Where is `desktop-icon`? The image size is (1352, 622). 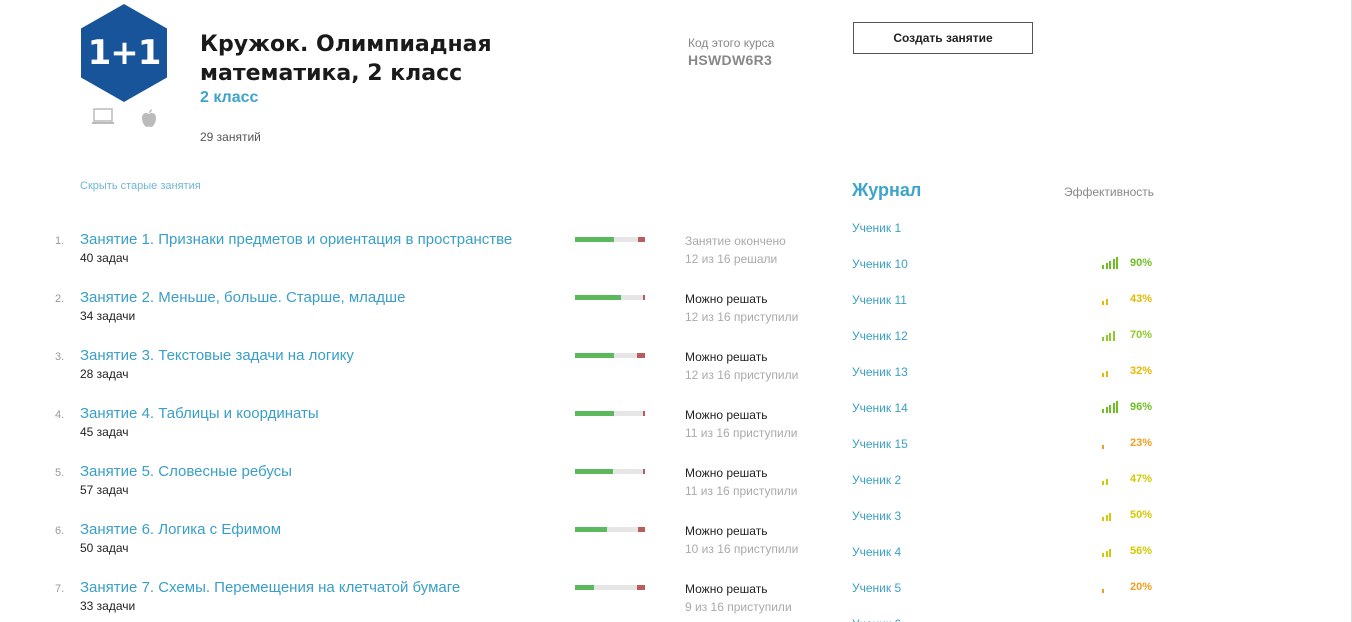
desktop-icon is located at coordinates (103, 120).